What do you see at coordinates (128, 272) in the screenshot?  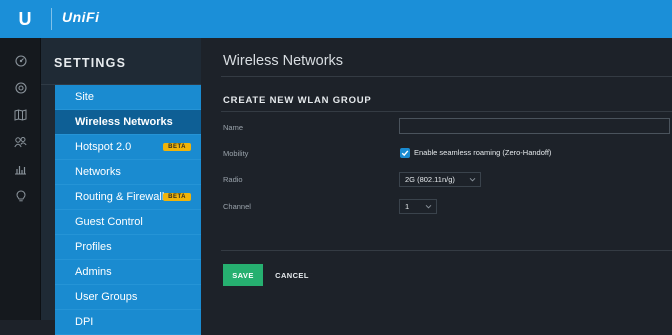 I see `menu-item-admins: Admins` at bounding box center [128, 272].